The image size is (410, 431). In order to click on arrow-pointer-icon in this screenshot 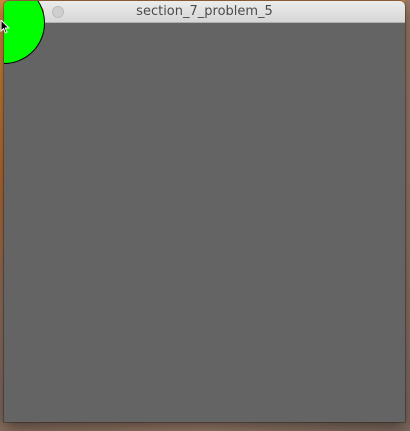, I will do `click(5, 27)`.